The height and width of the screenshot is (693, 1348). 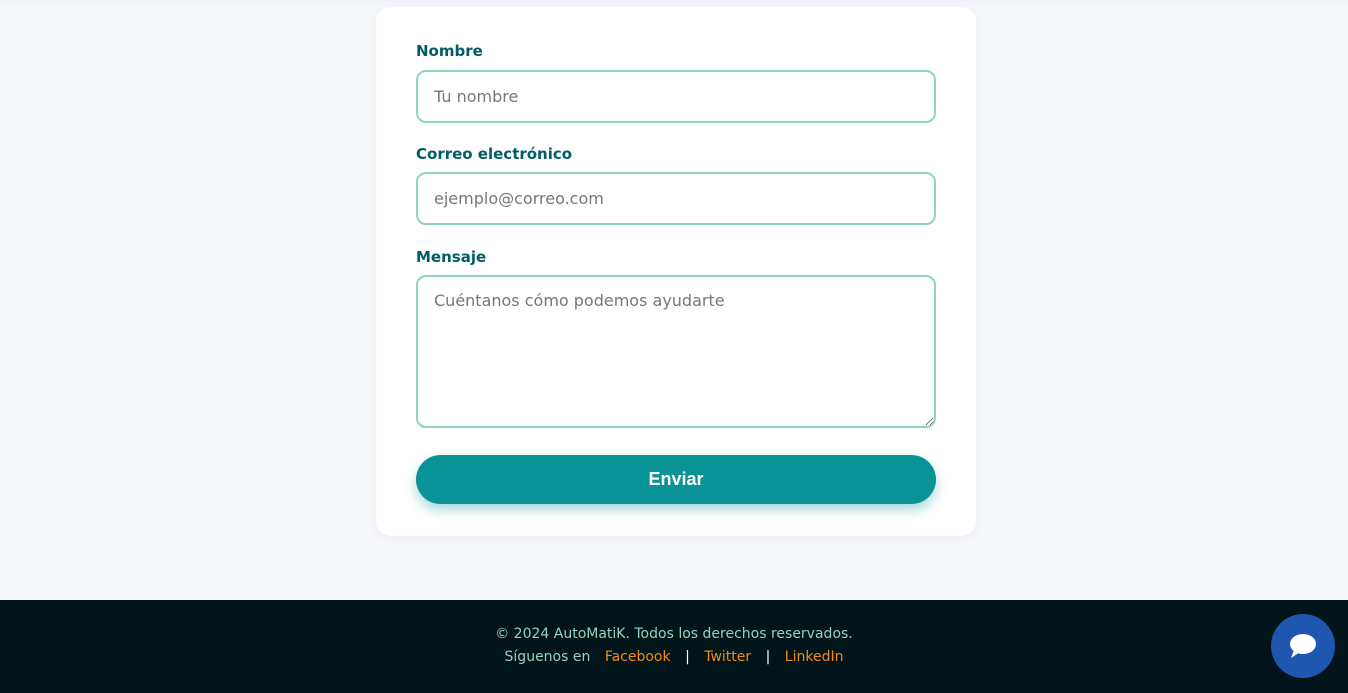 I want to click on facebook-link: Facebook, so click(x=638, y=657).